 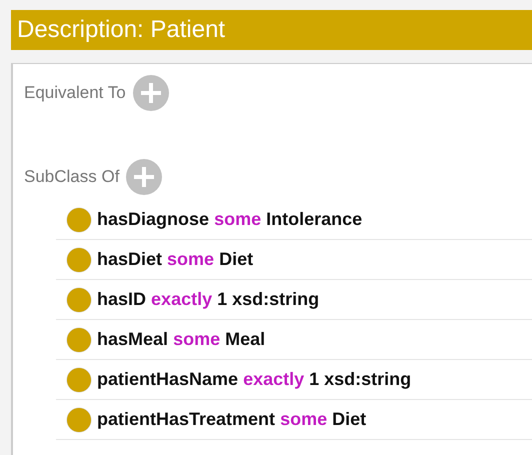 What do you see at coordinates (72, 177) in the screenshot?
I see `section-label: SubClass Of` at bounding box center [72, 177].